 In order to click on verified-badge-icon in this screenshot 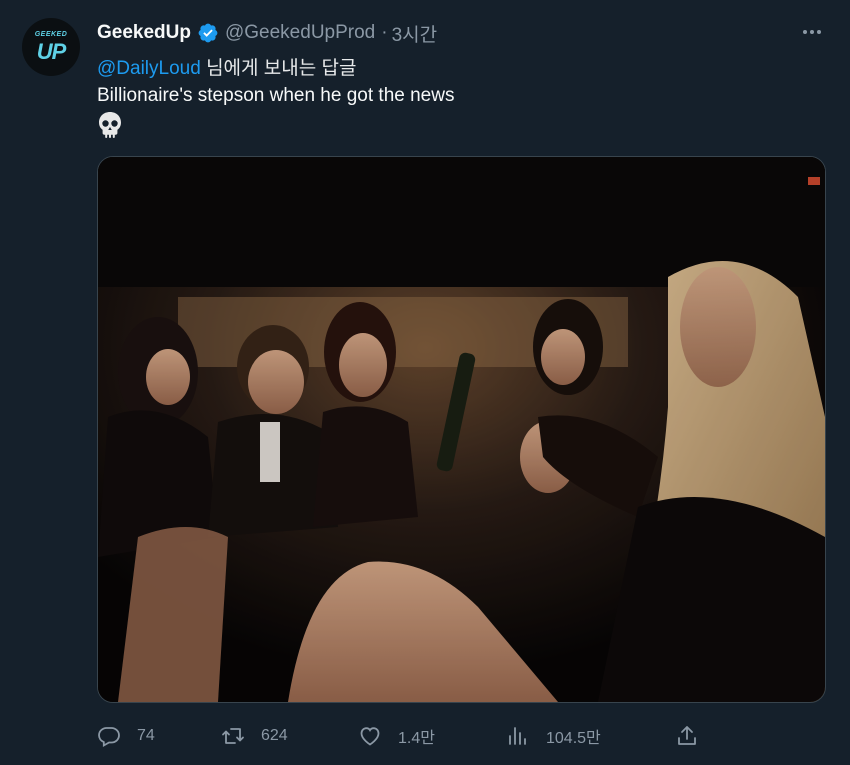, I will do `click(208, 33)`.